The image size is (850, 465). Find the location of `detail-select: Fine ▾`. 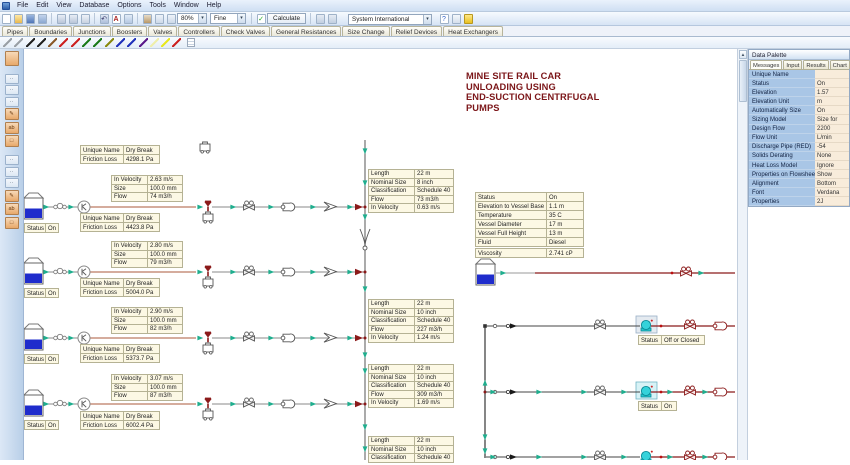

detail-select: Fine ▾ is located at coordinates (228, 18).